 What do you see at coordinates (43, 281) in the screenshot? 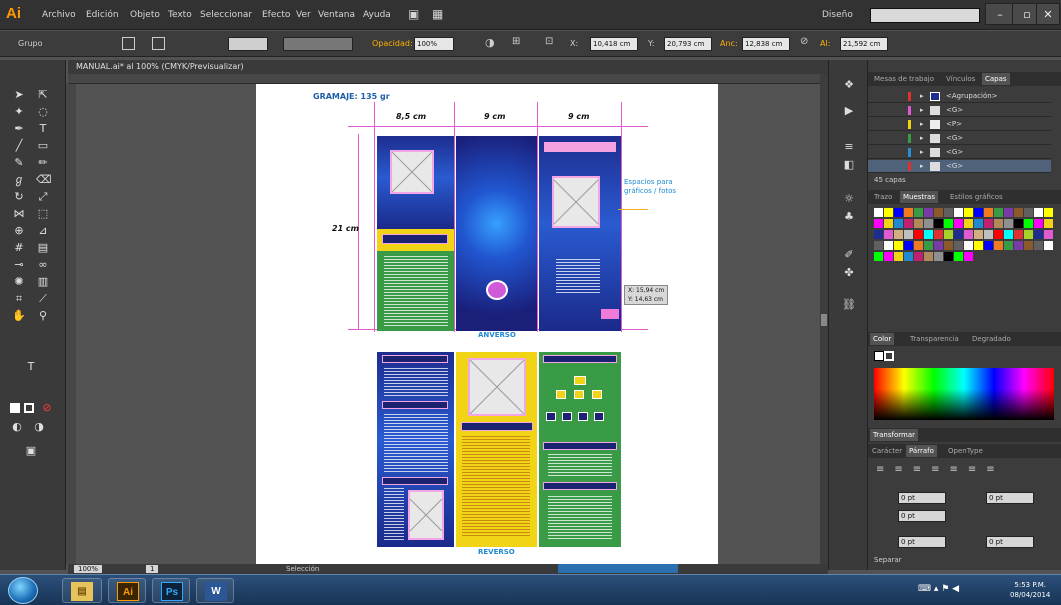
I see `graph-tool-icon: ▥` at bounding box center [43, 281].